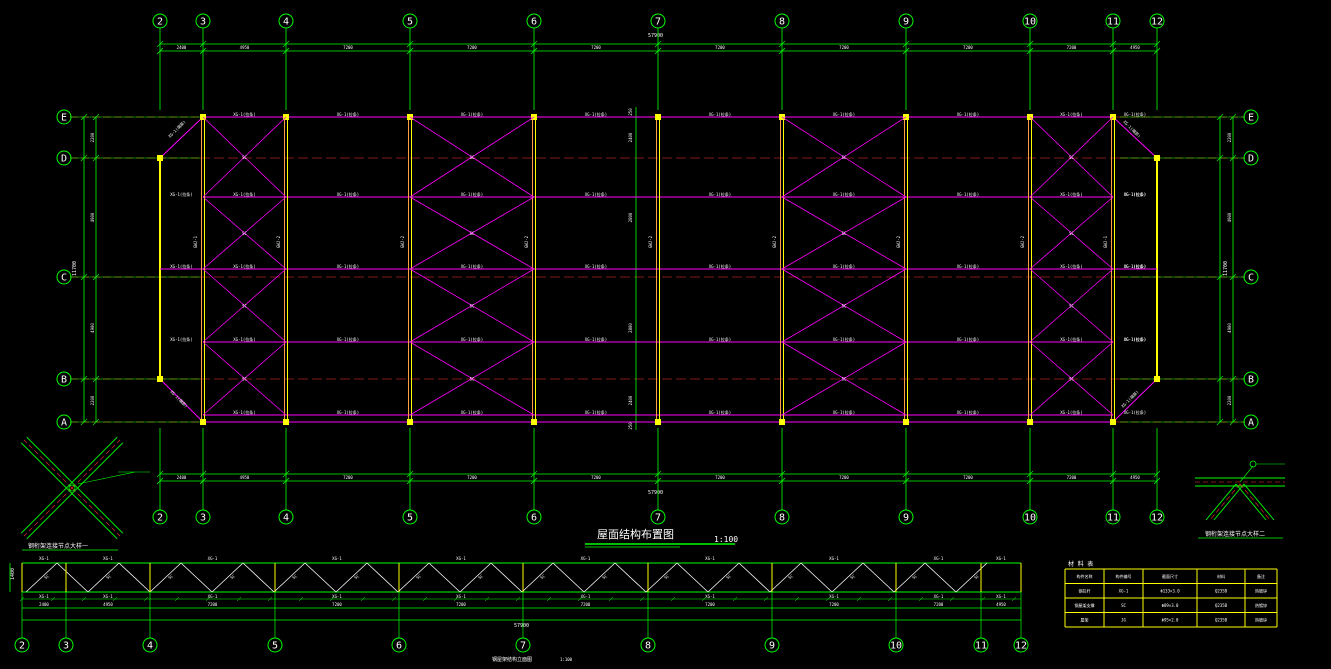 Image resolution: width=1331 pixels, height=669 pixels. What do you see at coordinates (1157, 518) in the screenshot?
I see `axis-bubble-bottom-12-label: 12` at bounding box center [1157, 518].